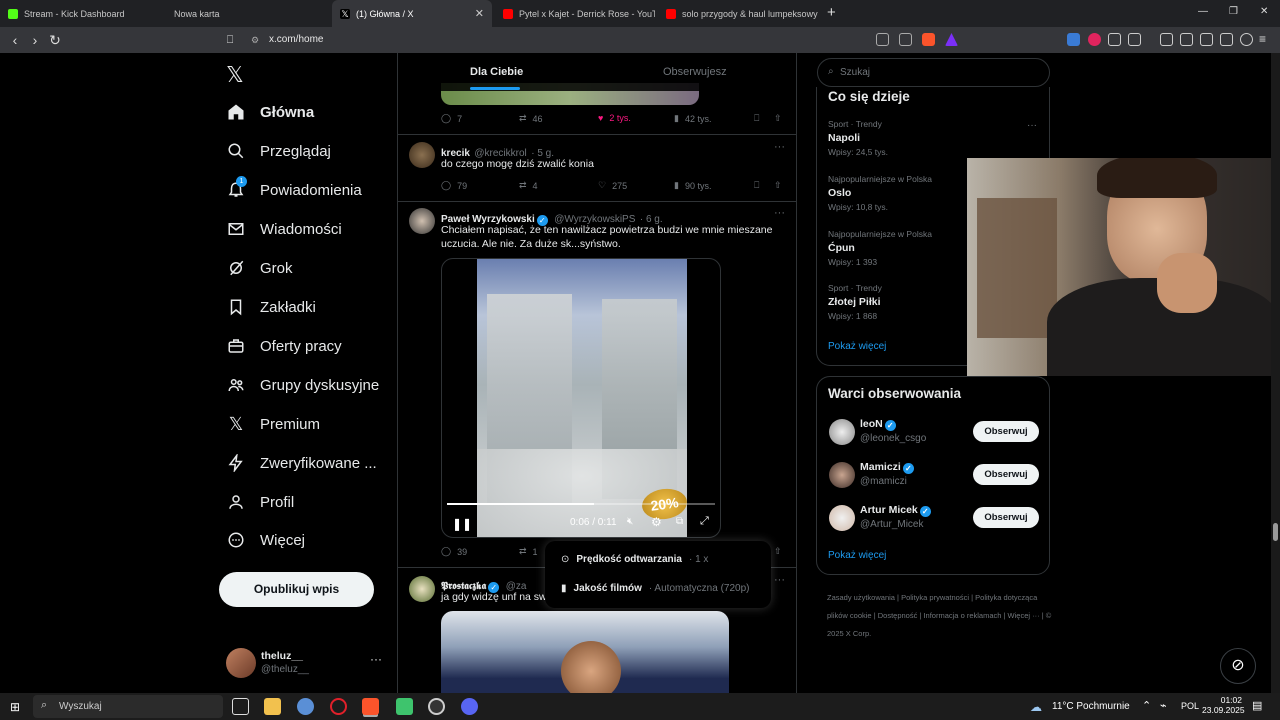 This screenshot has width=1280, height=720. Describe the element at coordinates (1190, 706) in the screenshot. I see `language-indicator: POL` at that location.